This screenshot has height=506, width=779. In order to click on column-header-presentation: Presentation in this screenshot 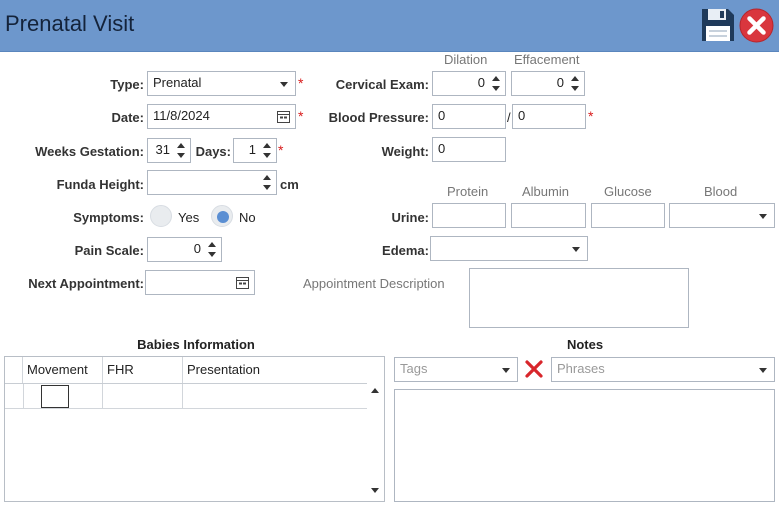, I will do `click(276, 370)`.